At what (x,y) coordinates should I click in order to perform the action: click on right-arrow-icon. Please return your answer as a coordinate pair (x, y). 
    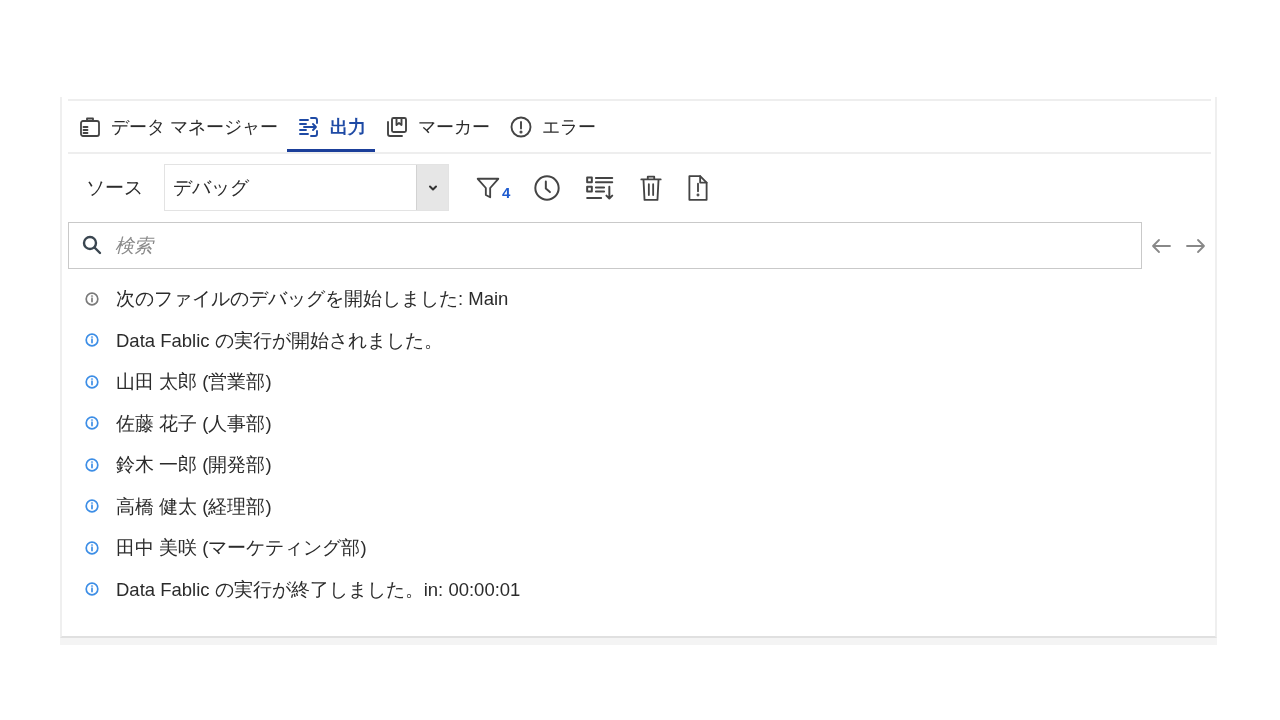
    Looking at the image, I should click on (1196, 245).